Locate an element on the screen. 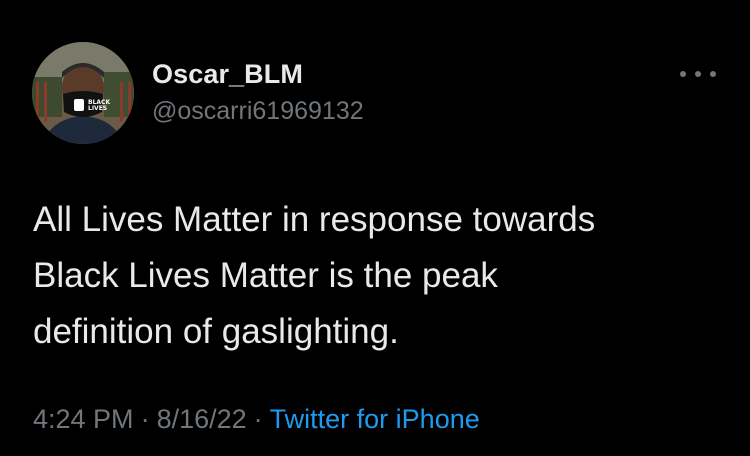 The image size is (750, 456). tweet-meta: 4:24 PM · 8/16/22 · Twitter for iPhone is located at coordinates (256, 419).